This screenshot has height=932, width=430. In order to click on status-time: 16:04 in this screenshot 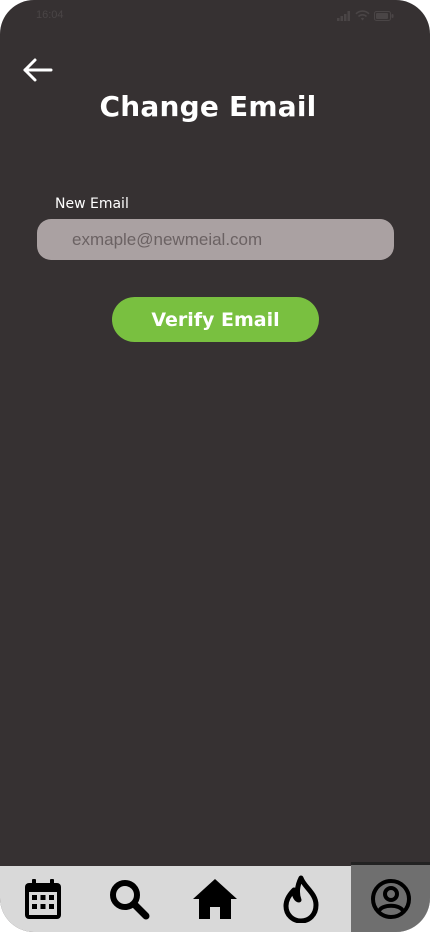, I will do `click(50, 15)`.